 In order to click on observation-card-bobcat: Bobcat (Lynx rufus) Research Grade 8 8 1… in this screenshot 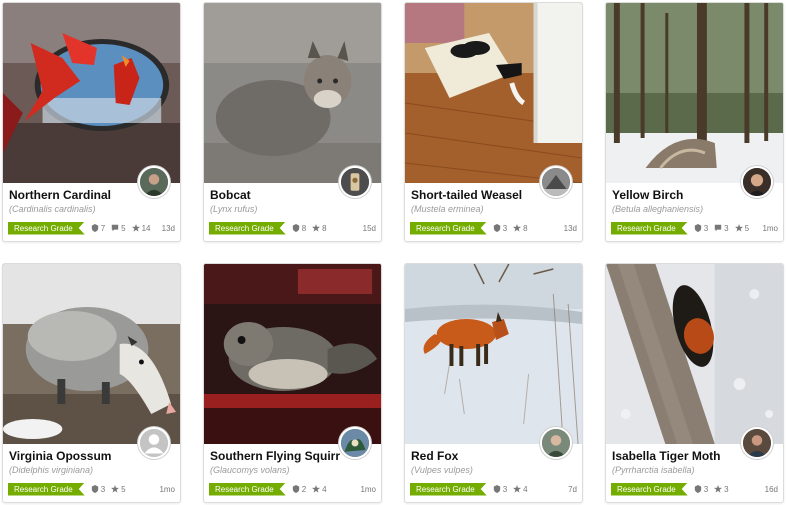, I will do `click(292, 122)`.